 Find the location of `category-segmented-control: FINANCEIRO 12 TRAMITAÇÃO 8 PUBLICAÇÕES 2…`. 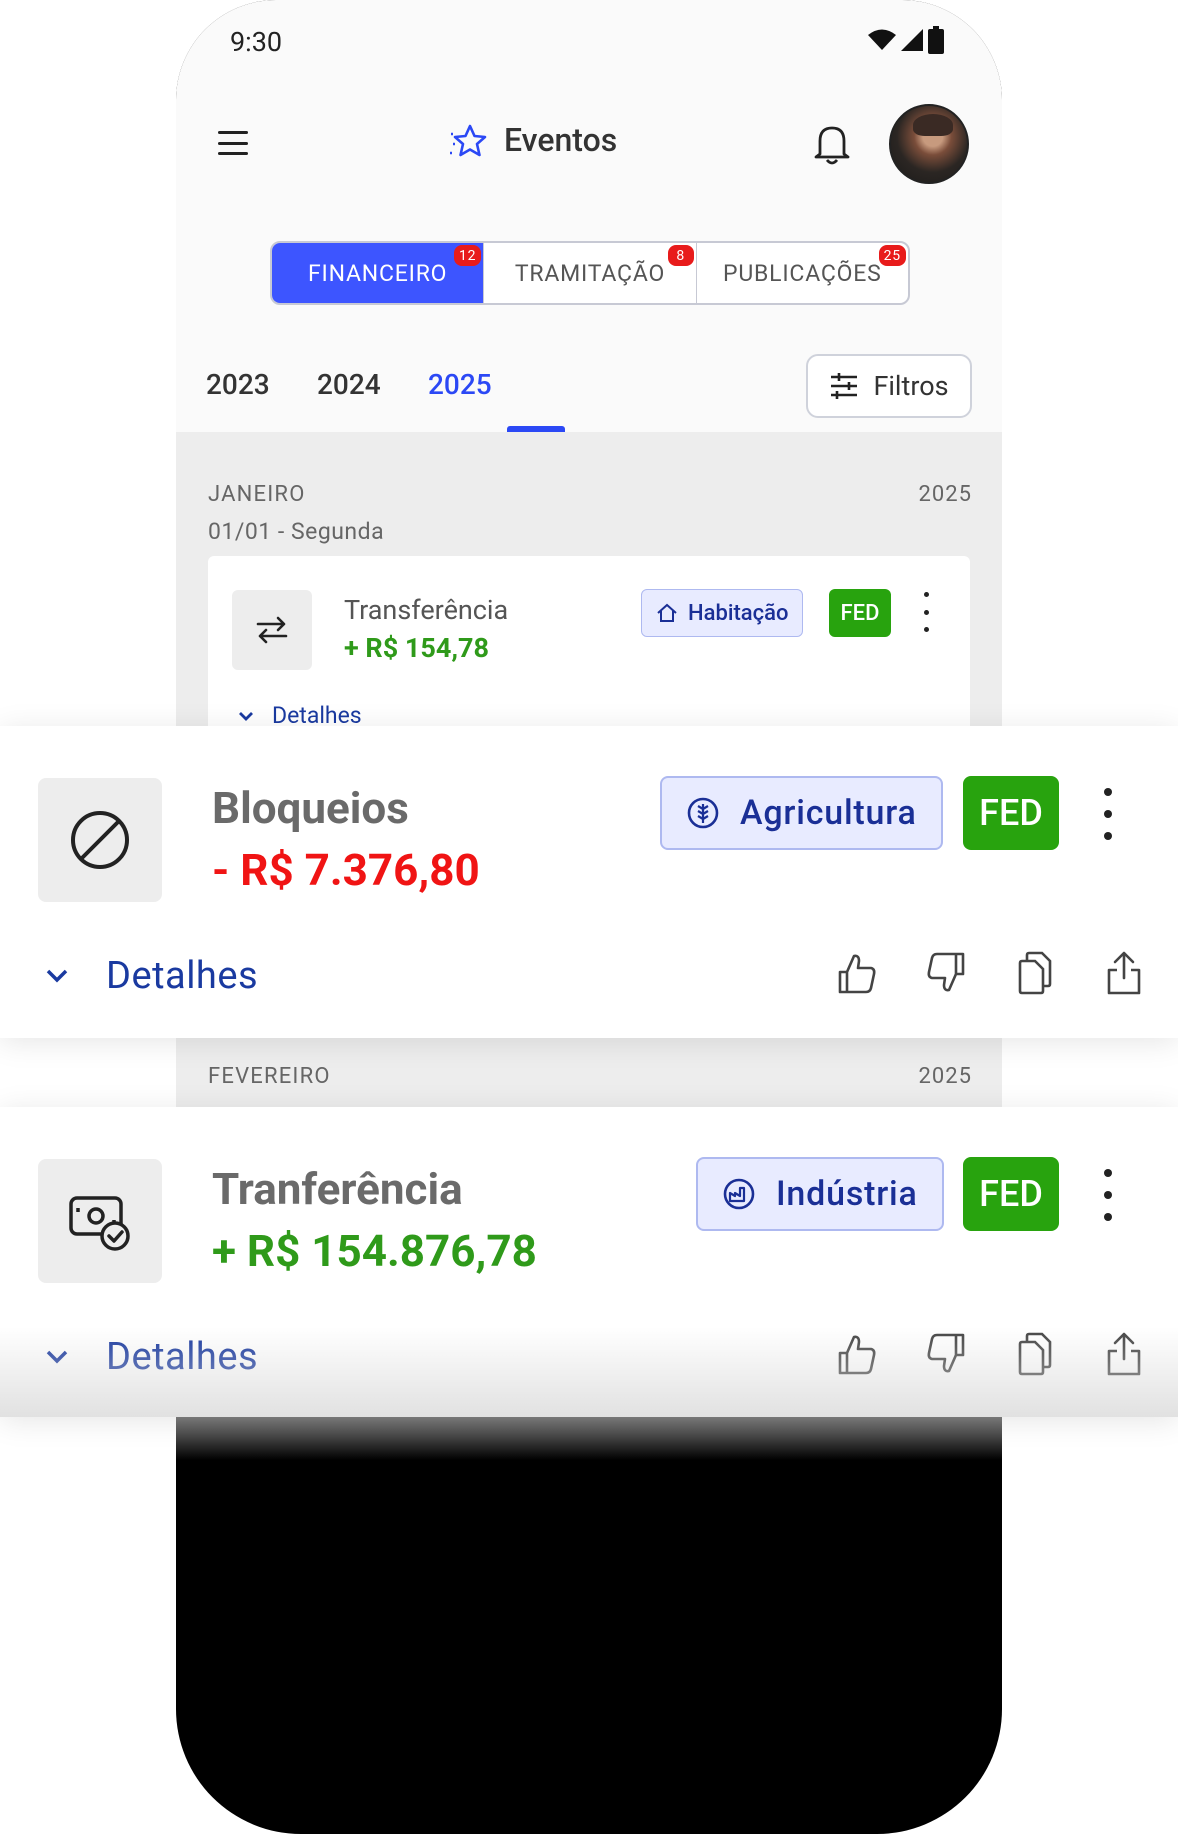

category-segmented-control: FINANCEIRO 12 TRAMITAÇÃO 8 PUBLICAÇÕES 2… is located at coordinates (590, 273).